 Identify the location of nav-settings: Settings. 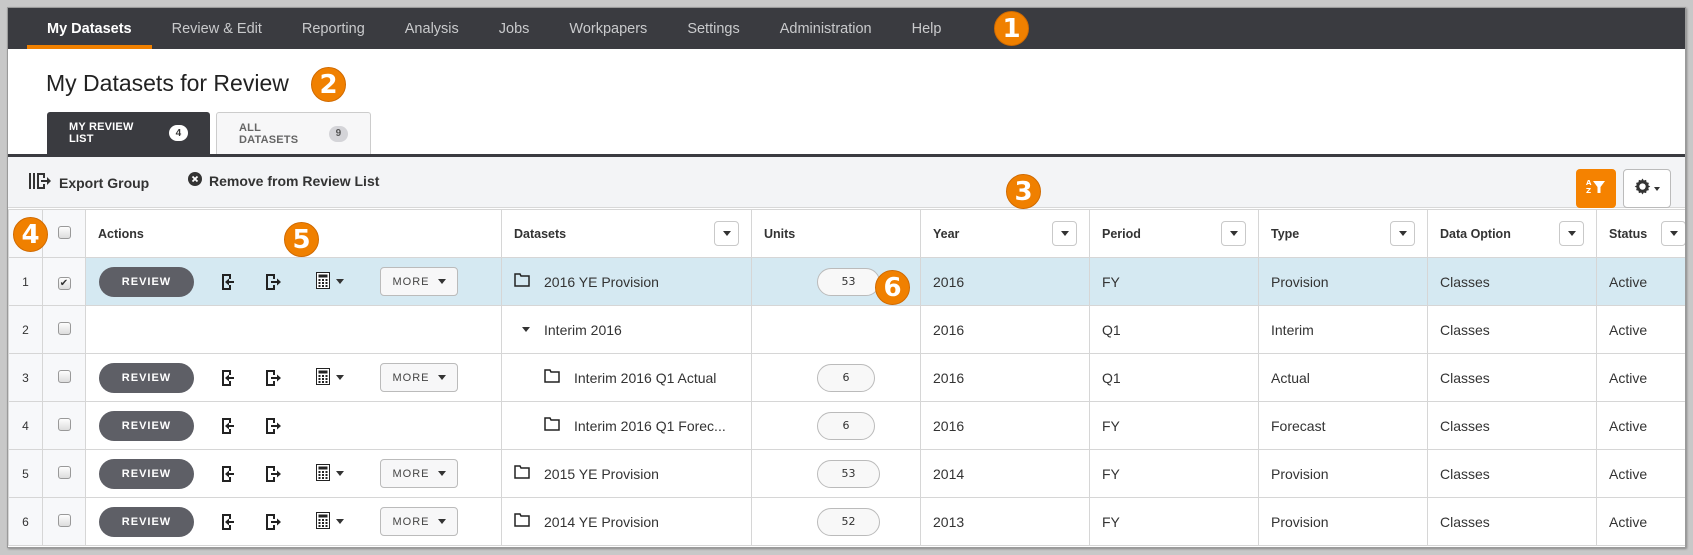
(713, 28).